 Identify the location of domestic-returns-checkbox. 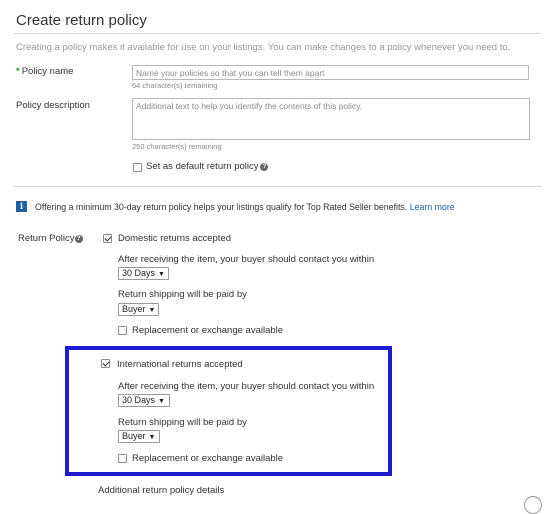
(107, 238).